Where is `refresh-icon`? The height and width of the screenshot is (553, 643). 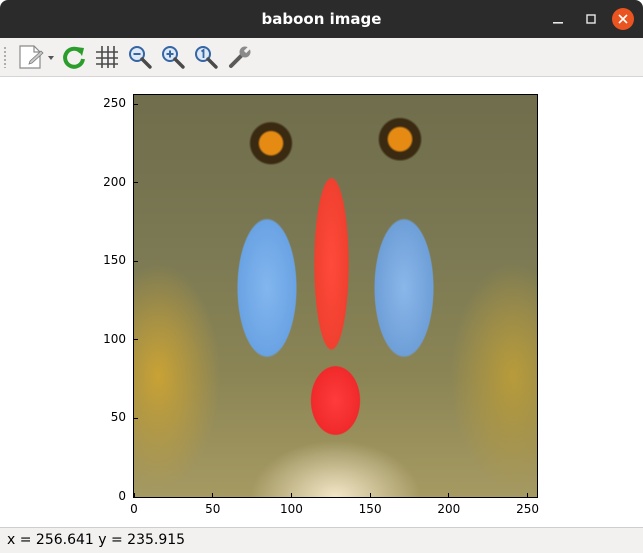
refresh-icon is located at coordinates (74, 57).